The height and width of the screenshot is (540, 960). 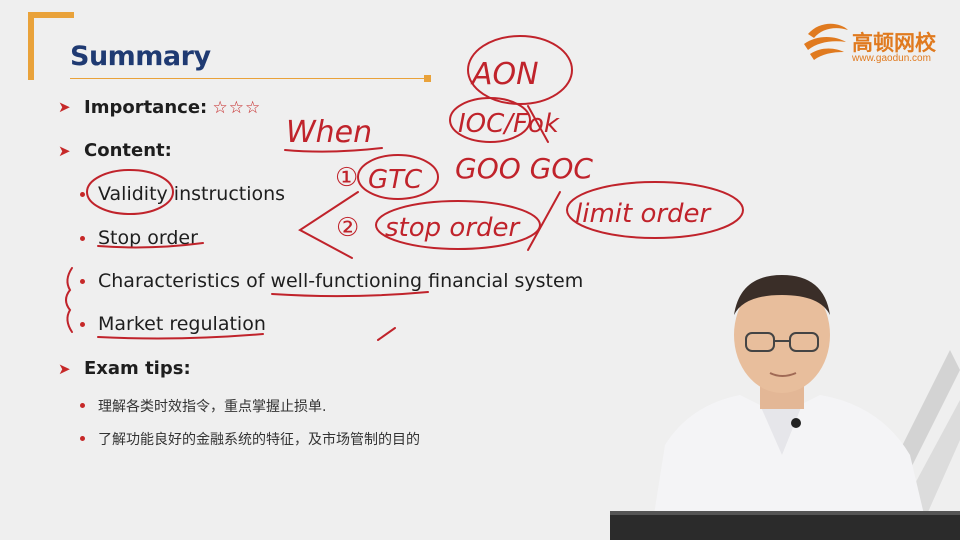 I want to click on hw-goo-goc: GOO GOC, so click(x=524, y=168).